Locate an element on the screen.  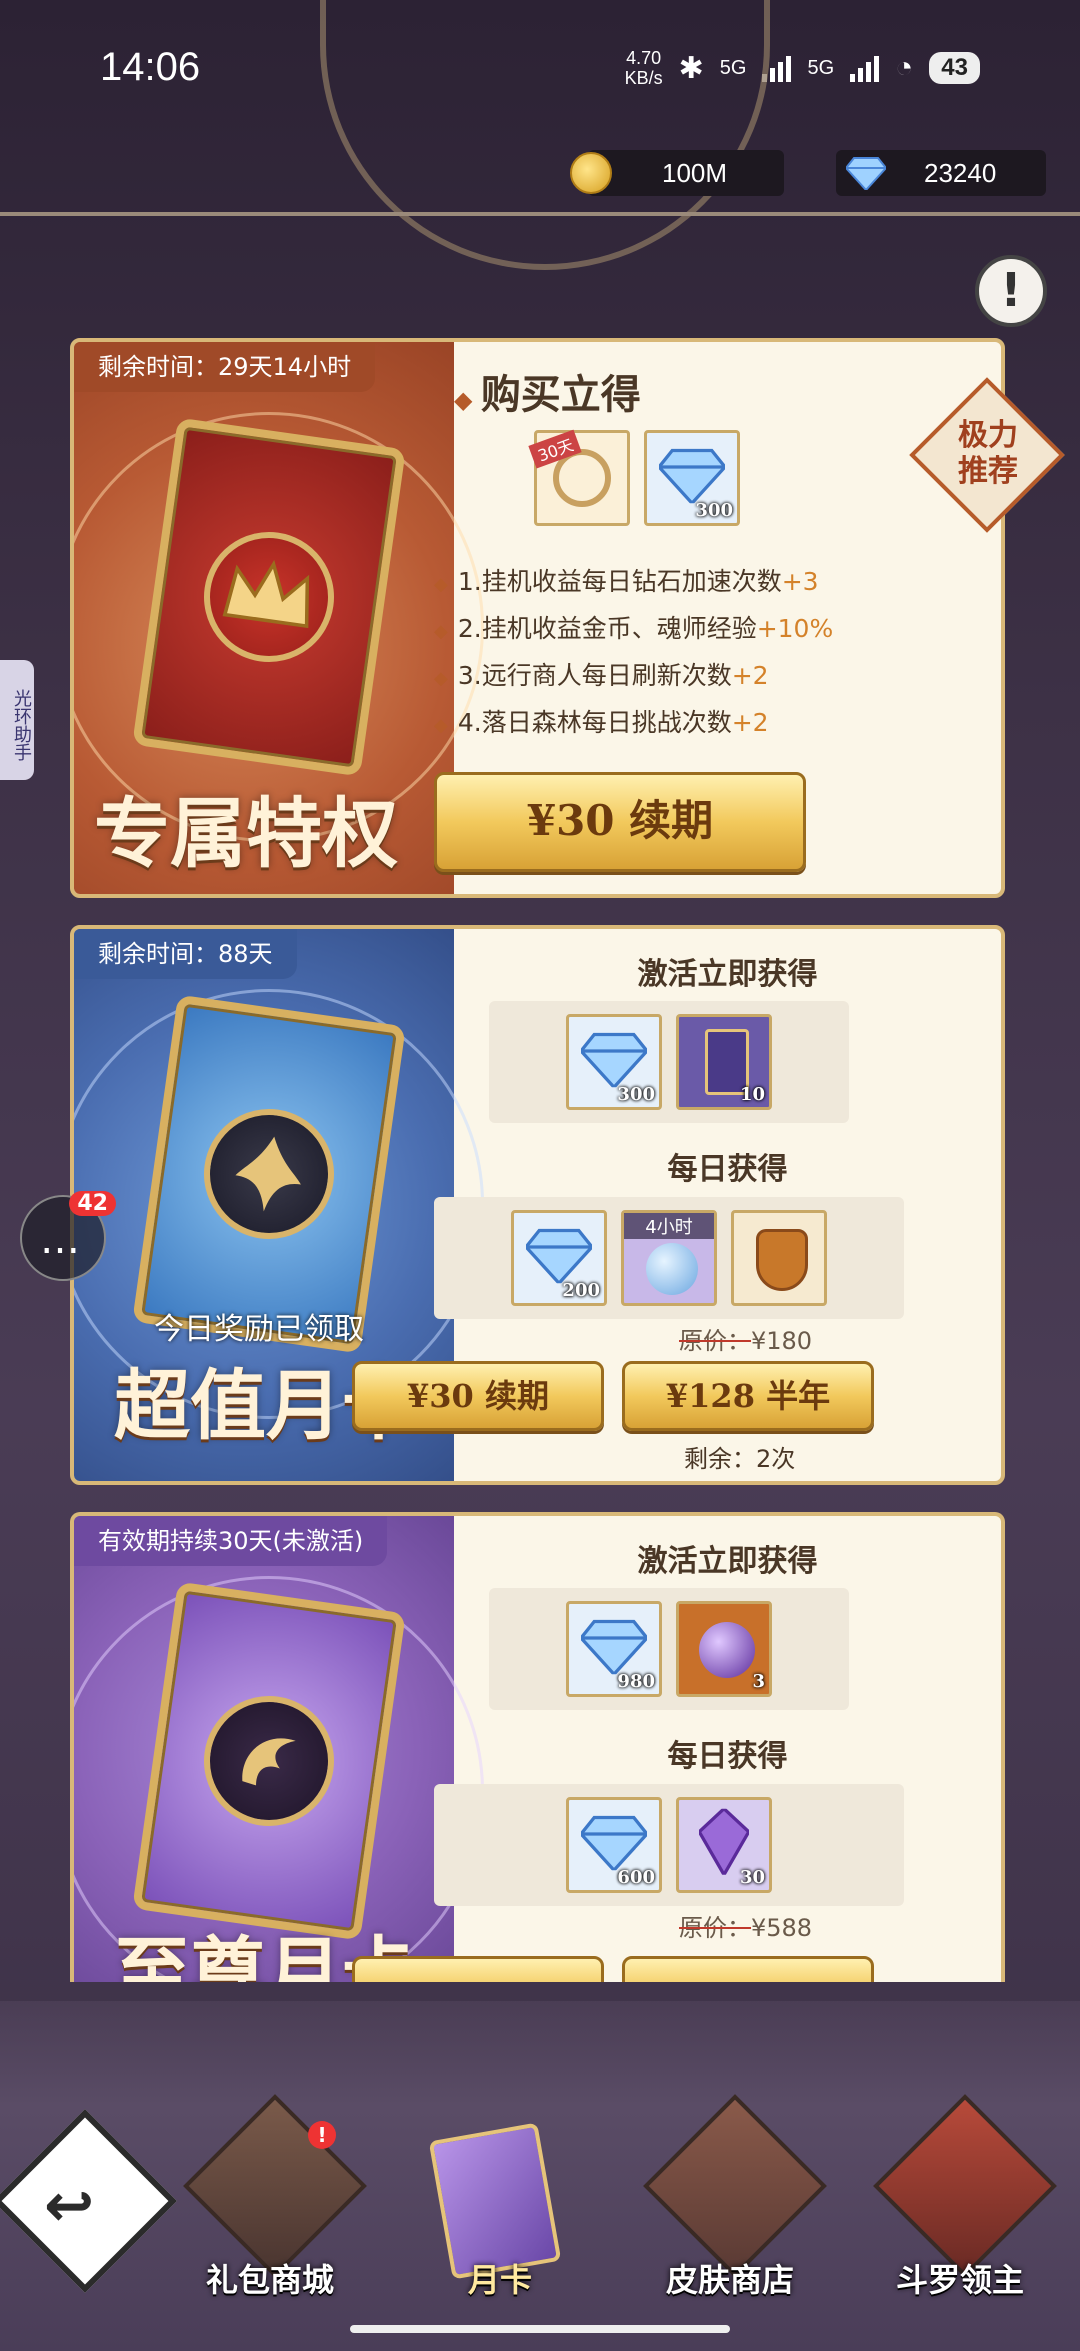
privilege-card-image is located at coordinates (269, 597).